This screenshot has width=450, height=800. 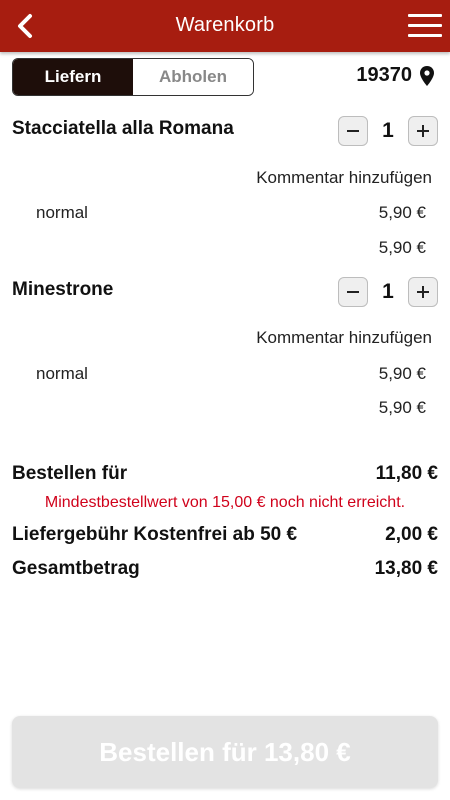 What do you see at coordinates (425, 27) in the screenshot?
I see `menu-button` at bounding box center [425, 27].